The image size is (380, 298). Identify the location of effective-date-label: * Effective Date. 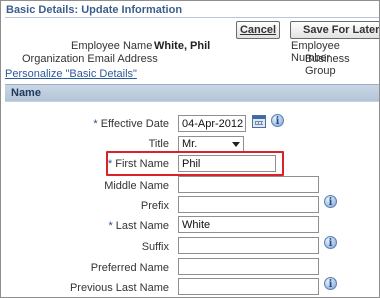
(85, 124).